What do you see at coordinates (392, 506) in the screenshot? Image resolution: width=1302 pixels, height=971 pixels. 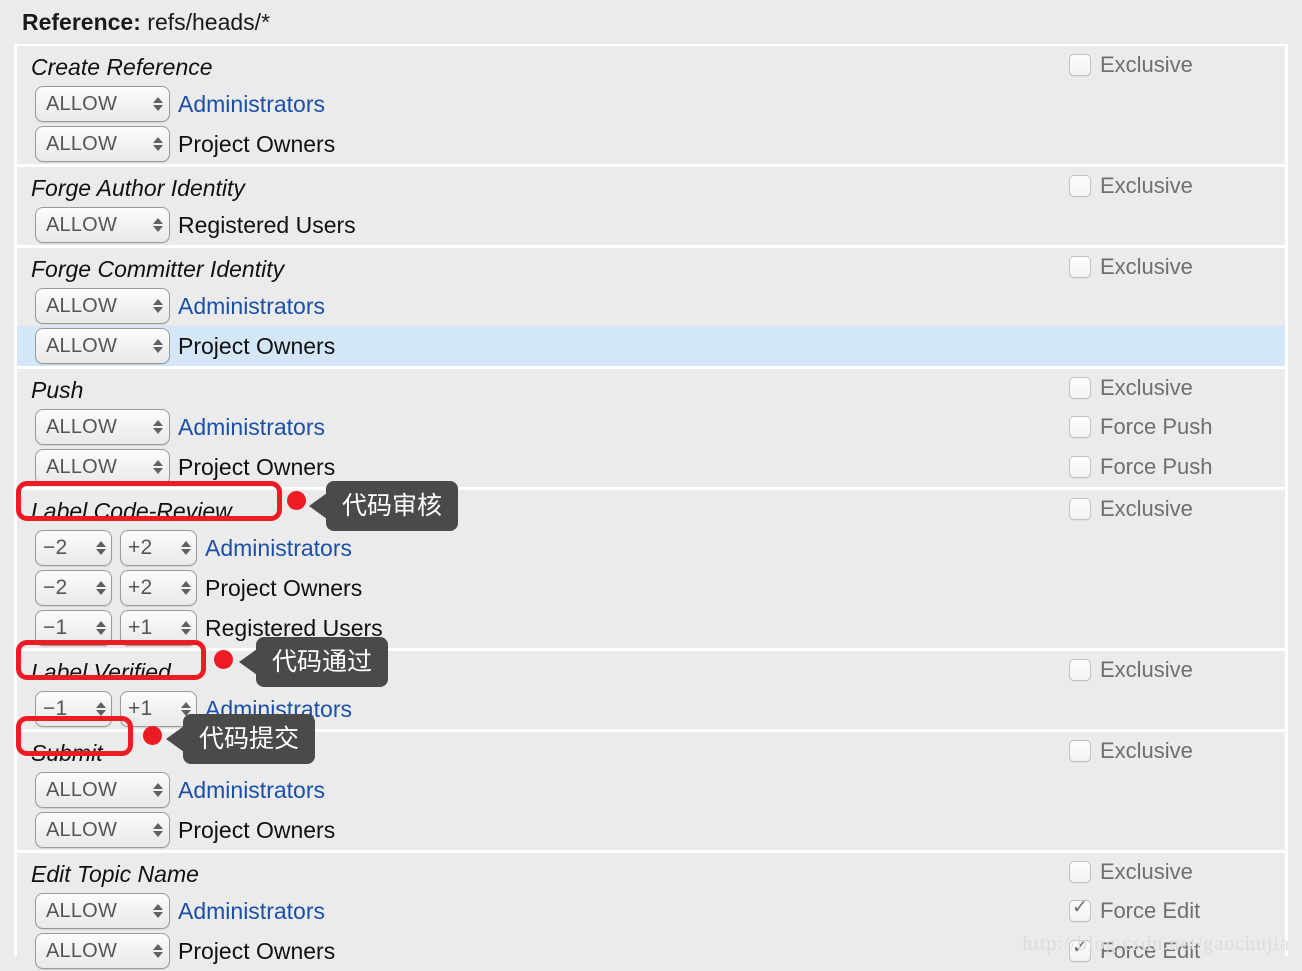 I see `annotation-callout: 代码审核` at bounding box center [392, 506].